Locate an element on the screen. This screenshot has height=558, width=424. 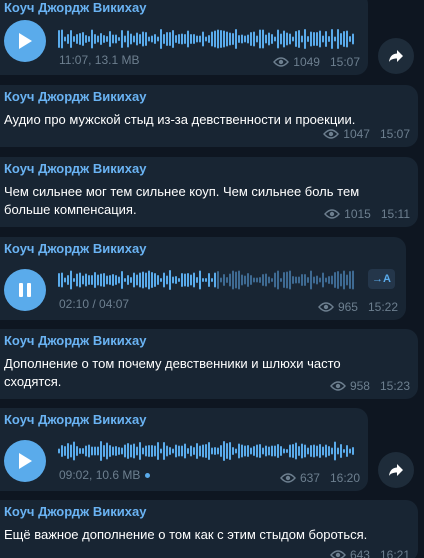
play-icon is located at coordinates (25, 461).